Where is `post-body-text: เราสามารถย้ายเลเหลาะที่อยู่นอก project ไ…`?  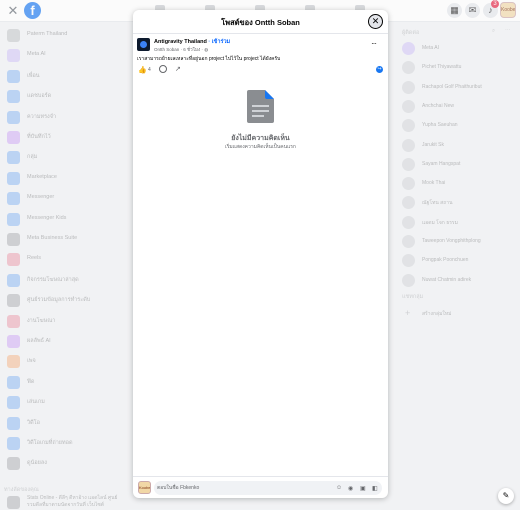
post-body-text: เราสามารถย้ายเลเหลาะที่อยู่นอก project ไ… is located at coordinates (209, 59).